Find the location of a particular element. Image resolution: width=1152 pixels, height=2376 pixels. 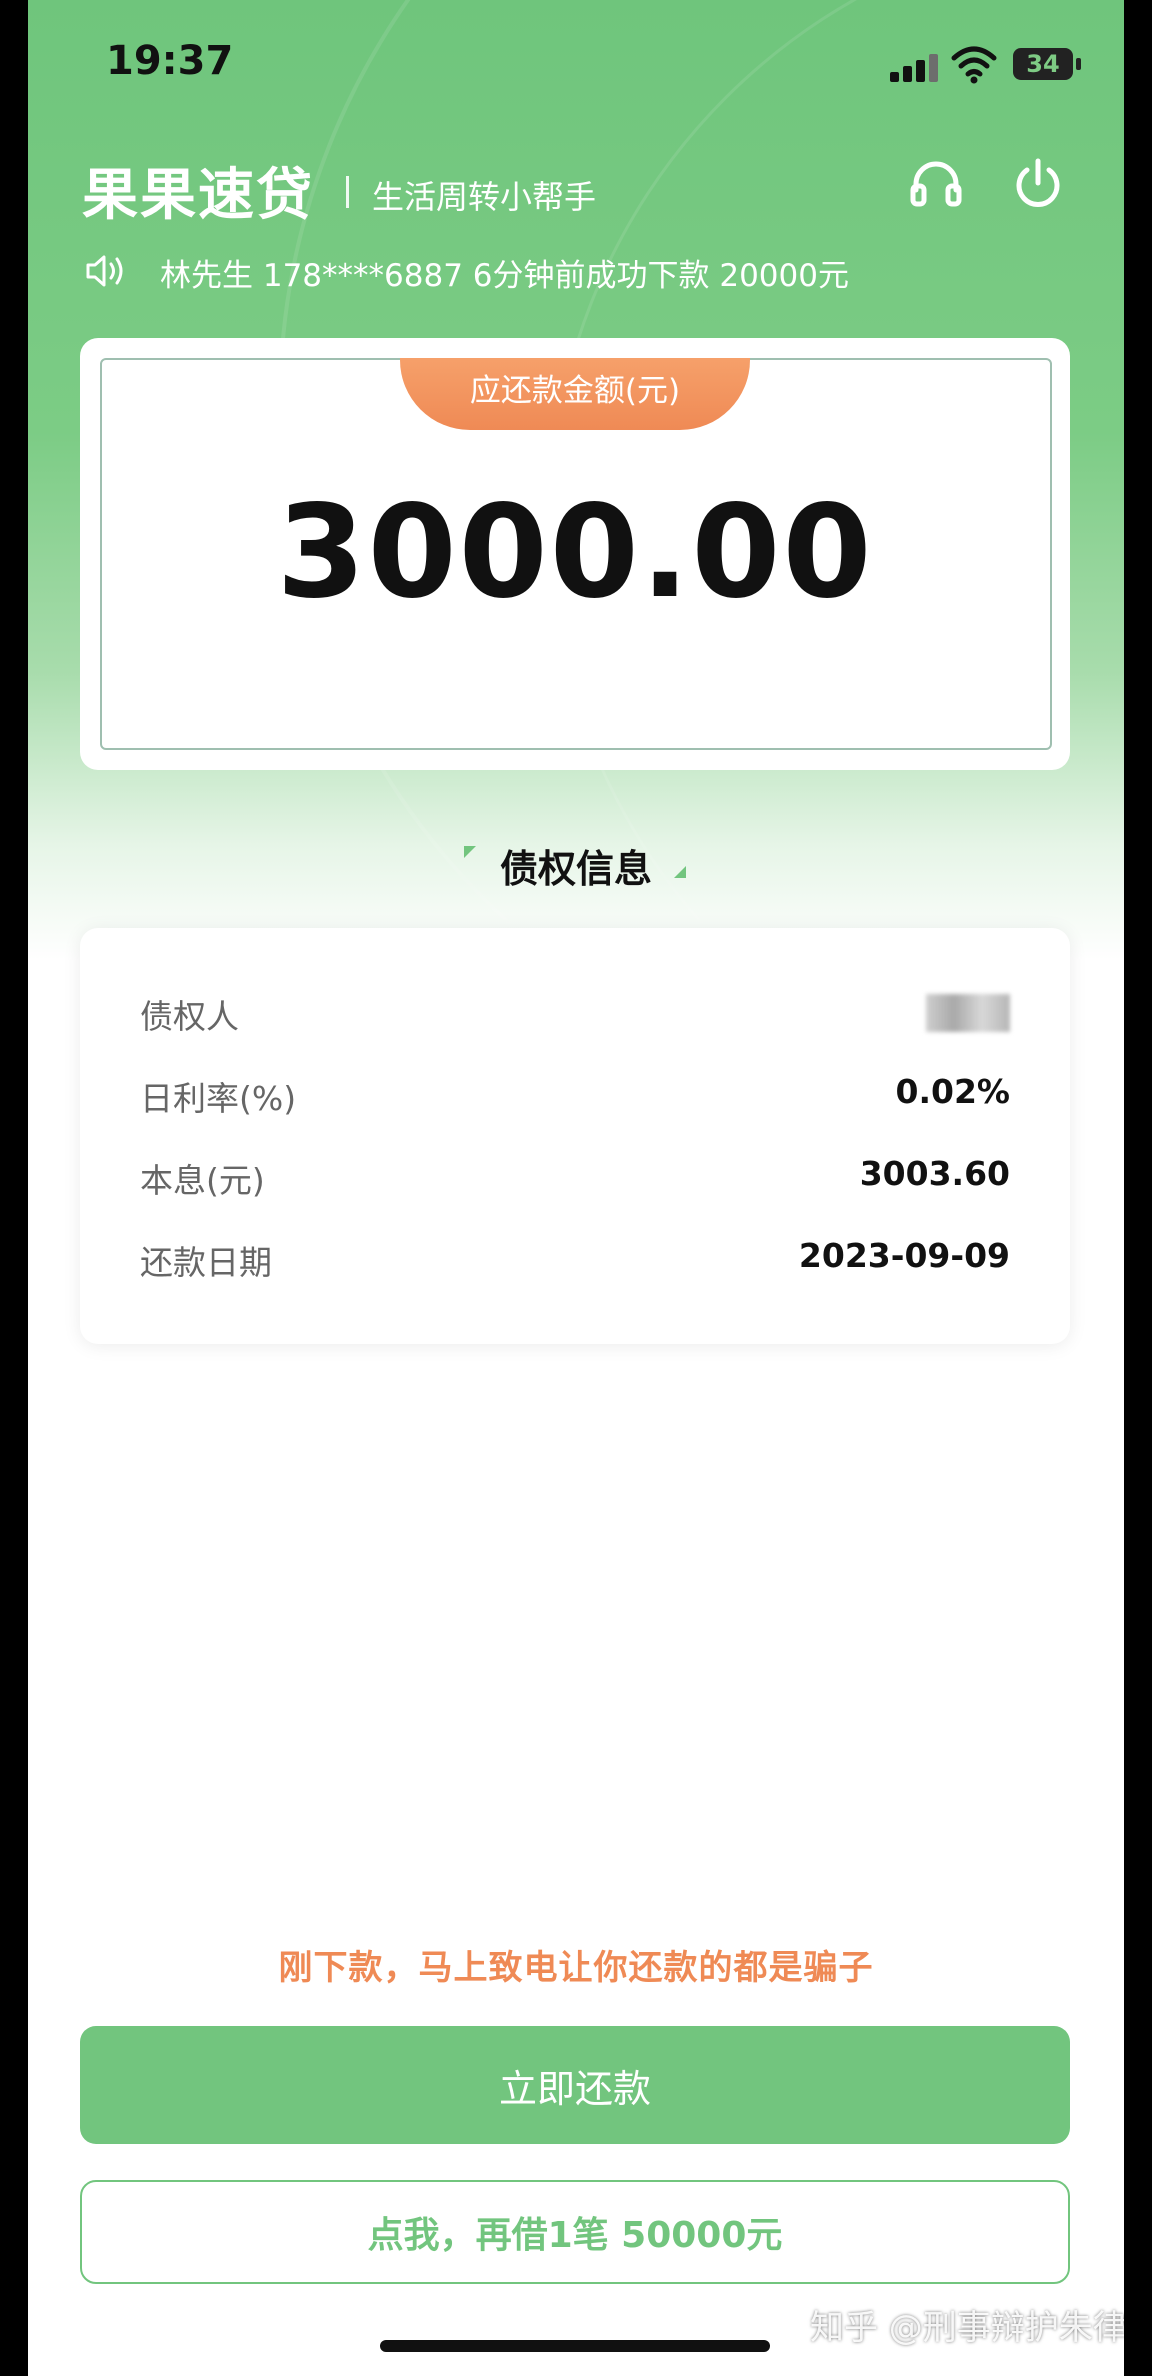

home-indicator is located at coordinates (575, 2346).